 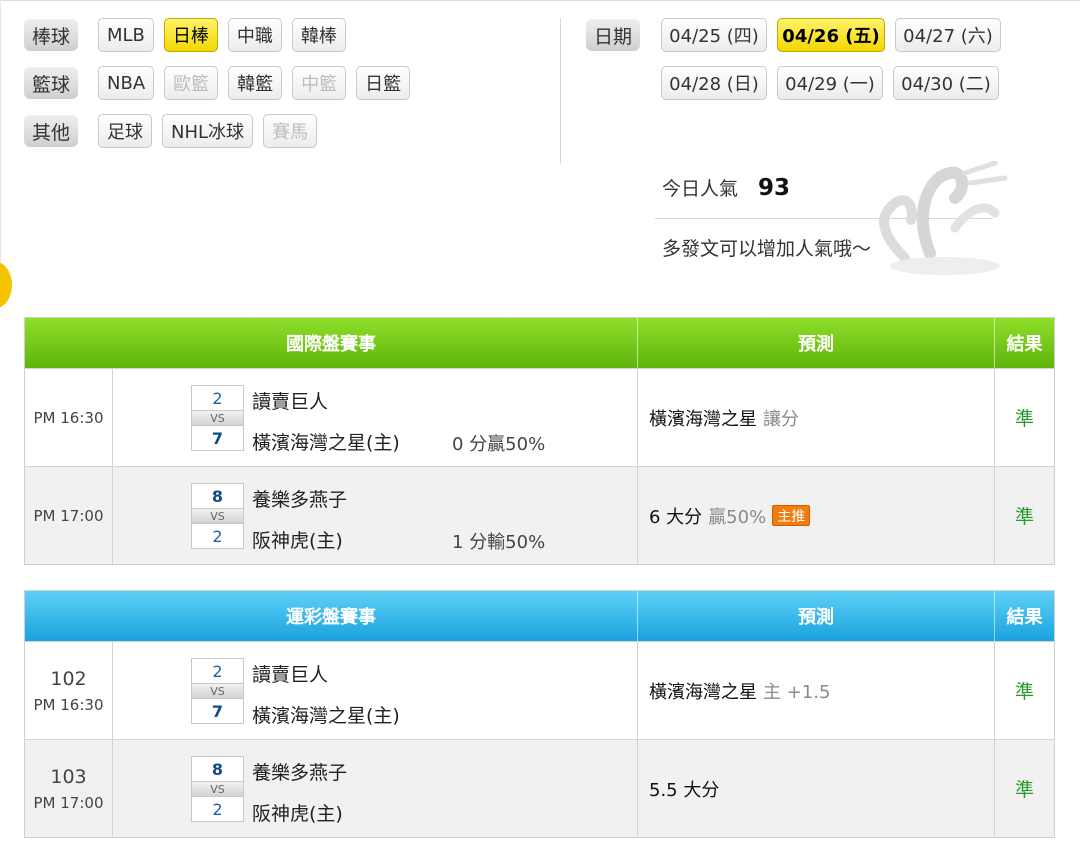 I want to click on chip-euro-basketball: 歐籃, so click(x=191, y=83).